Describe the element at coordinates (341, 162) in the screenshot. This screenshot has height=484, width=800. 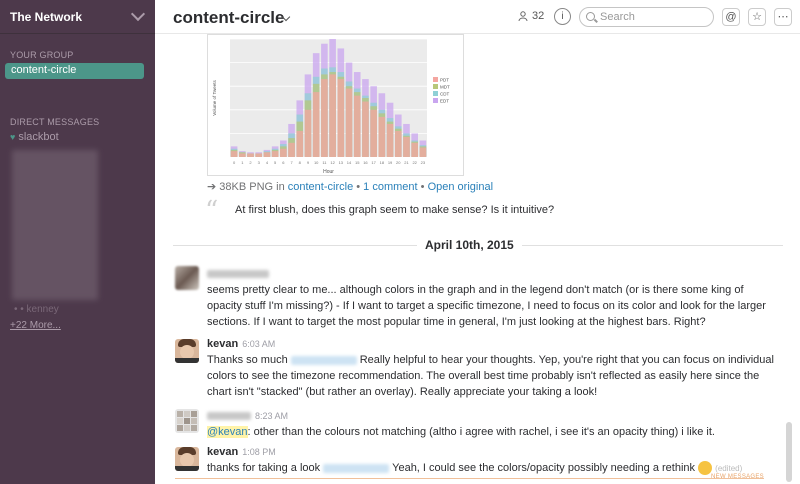
I see `x-tick-label: 13` at that location.